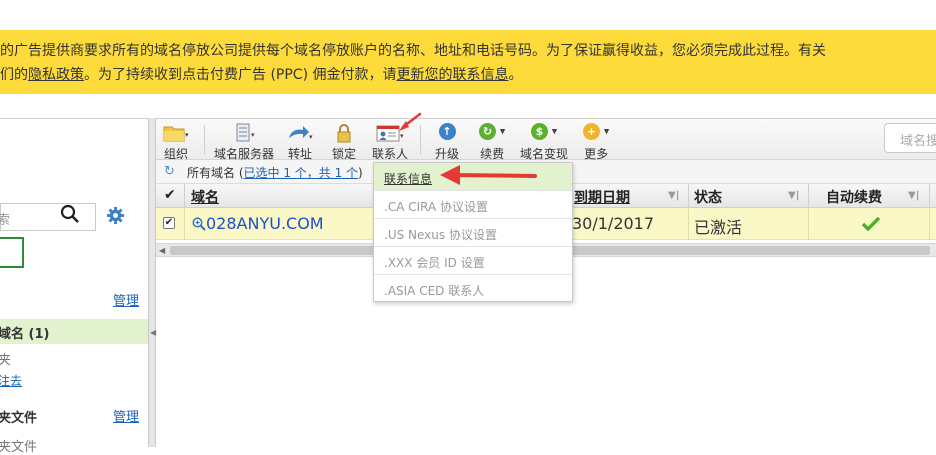 The width and height of the screenshot is (936, 455). What do you see at coordinates (468, 148) in the screenshot?
I see `annotation-arrows` at bounding box center [468, 148].